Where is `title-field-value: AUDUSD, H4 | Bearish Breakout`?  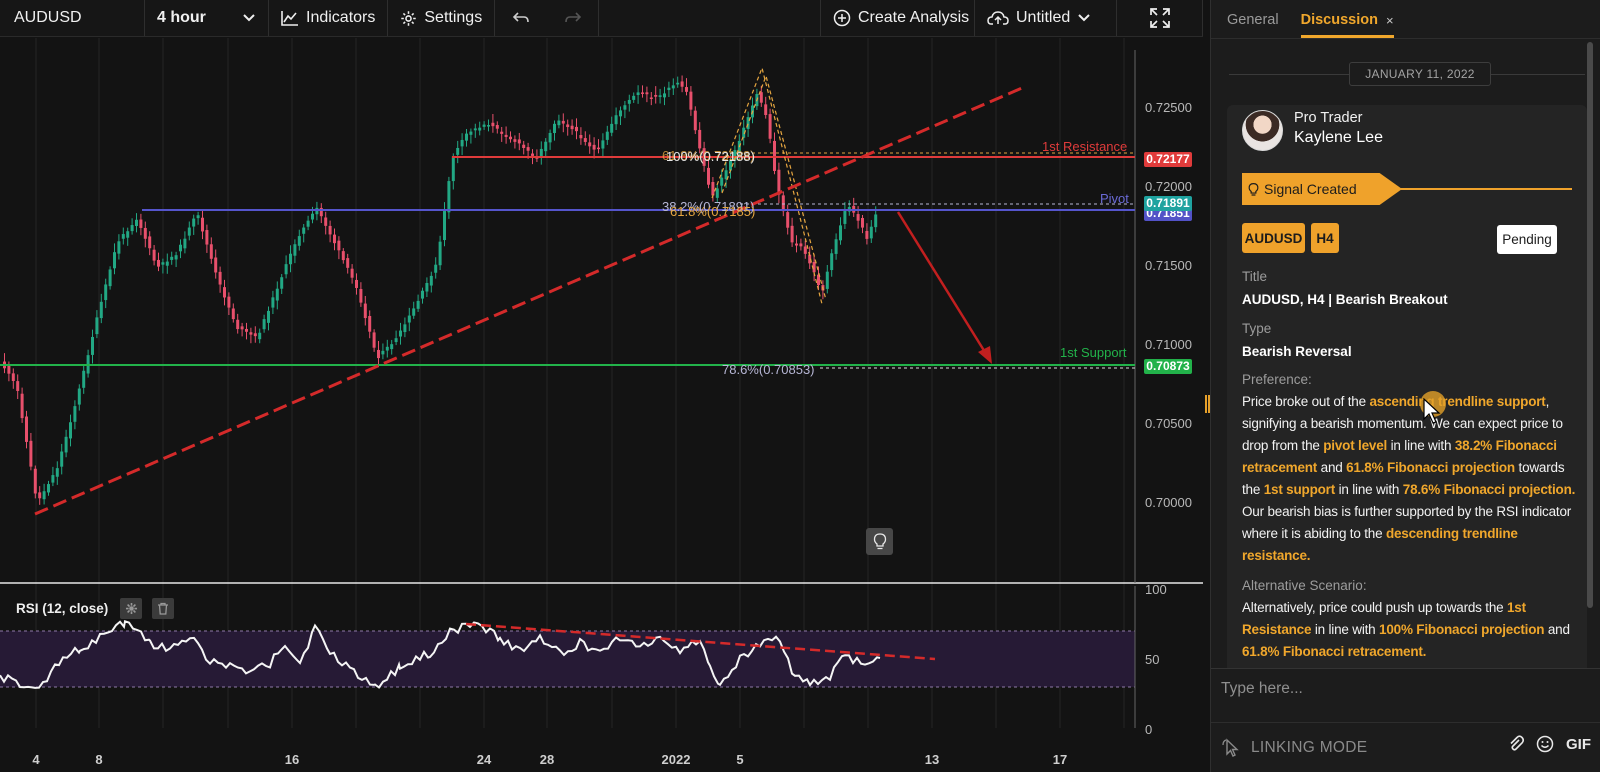 title-field-value: AUDUSD, H4 | Bearish Breakout is located at coordinates (1345, 299).